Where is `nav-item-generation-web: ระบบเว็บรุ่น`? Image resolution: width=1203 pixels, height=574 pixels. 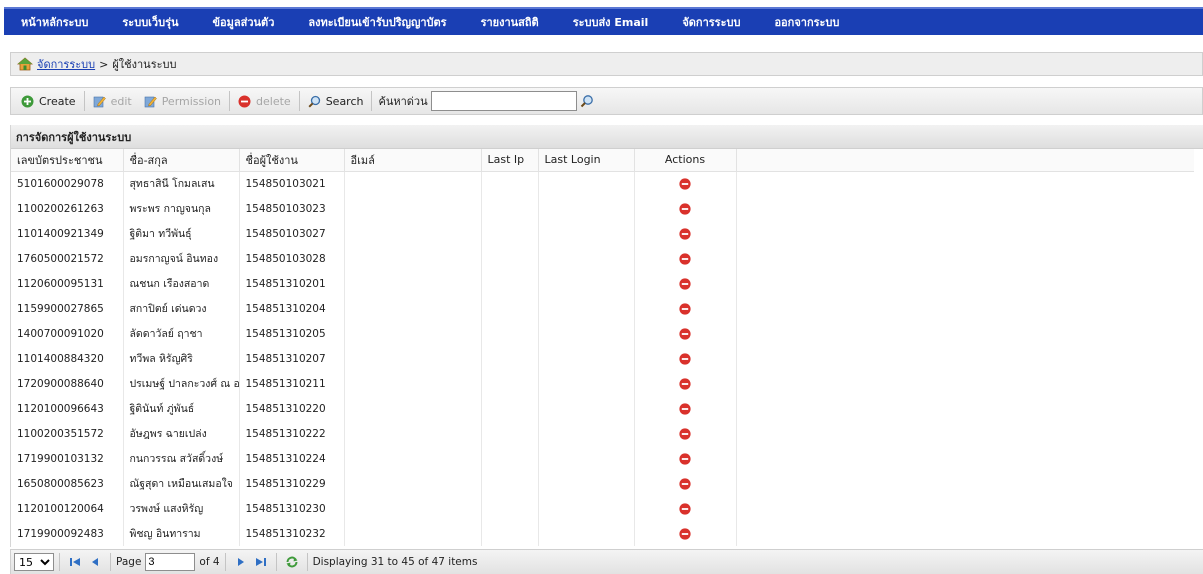
nav-item-generation-web: ระบบเว็บรุ่น is located at coordinates (150, 22).